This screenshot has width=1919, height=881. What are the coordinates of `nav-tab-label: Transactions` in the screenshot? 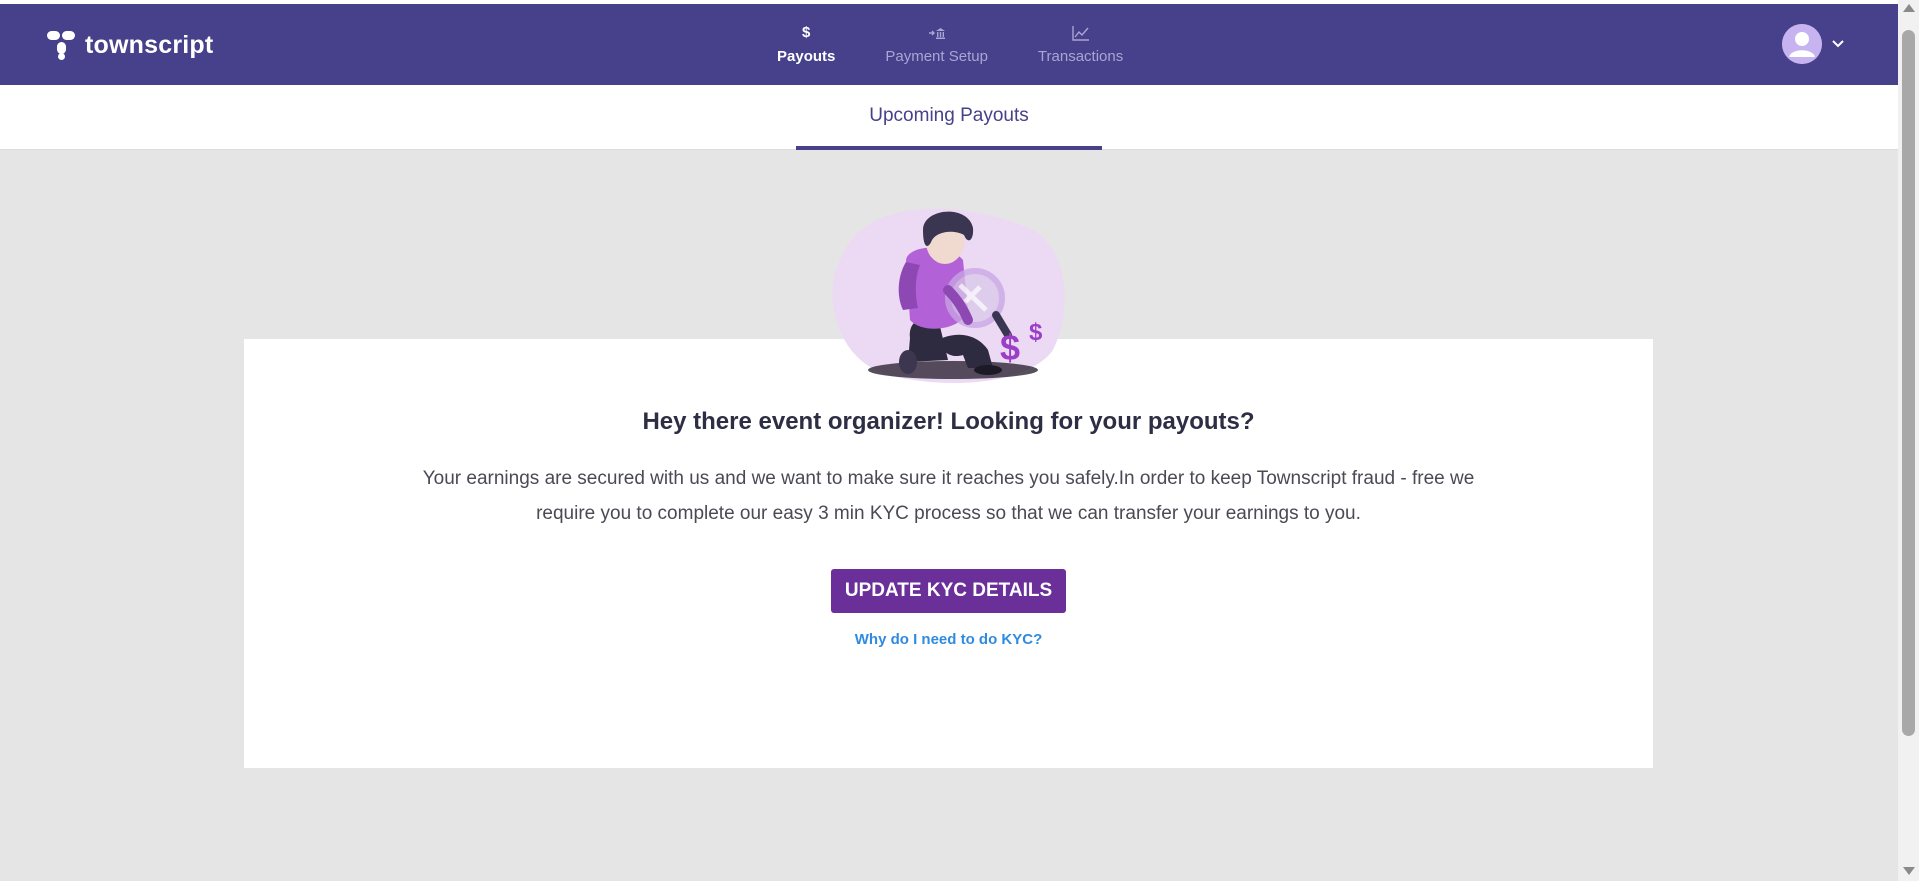 It's located at (1080, 56).